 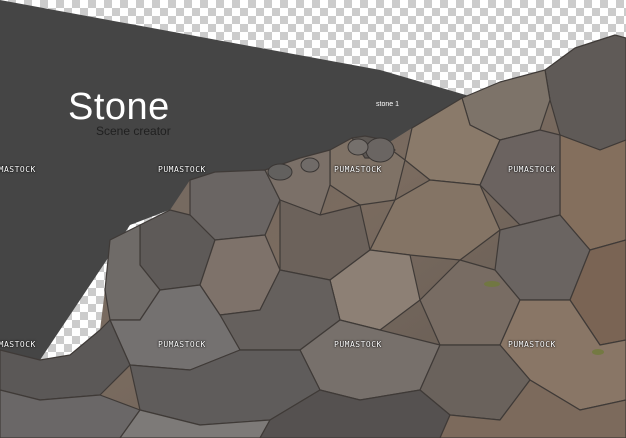 I want to click on item-label: stone 1, so click(x=387, y=104).